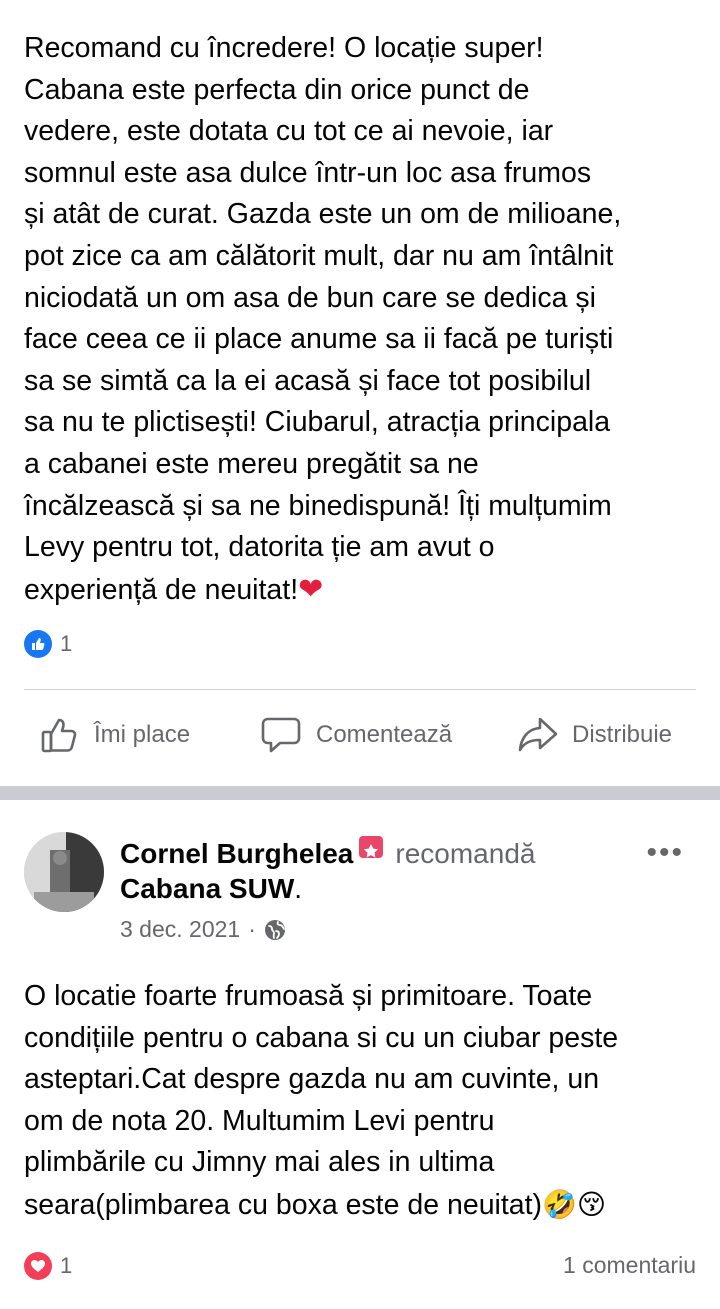 The height and width of the screenshot is (1309, 720). What do you see at coordinates (360, 689) in the screenshot?
I see `divider` at bounding box center [360, 689].